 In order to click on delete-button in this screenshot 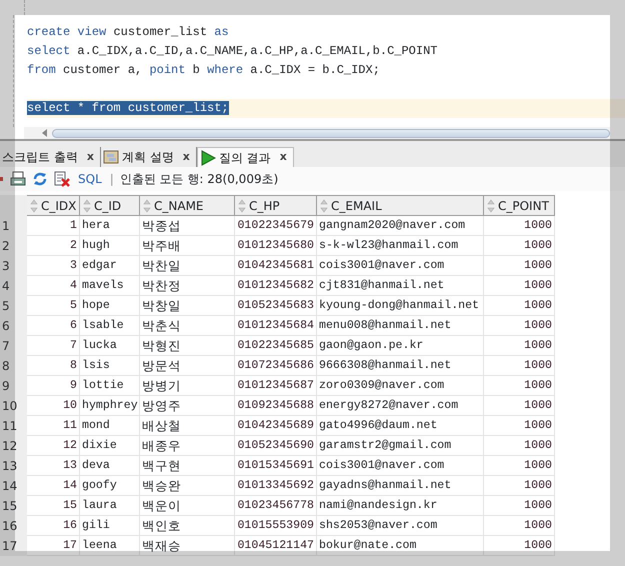, I will do `click(62, 179)`.